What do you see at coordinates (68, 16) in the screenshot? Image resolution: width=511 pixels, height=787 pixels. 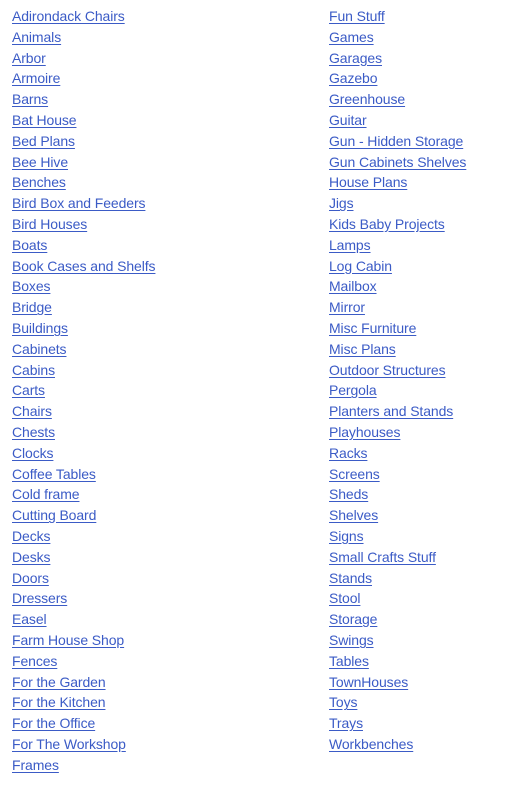 I see `category-link-adirondack-chairs: Adirondack Chairs` at bounding box center [68, 16].